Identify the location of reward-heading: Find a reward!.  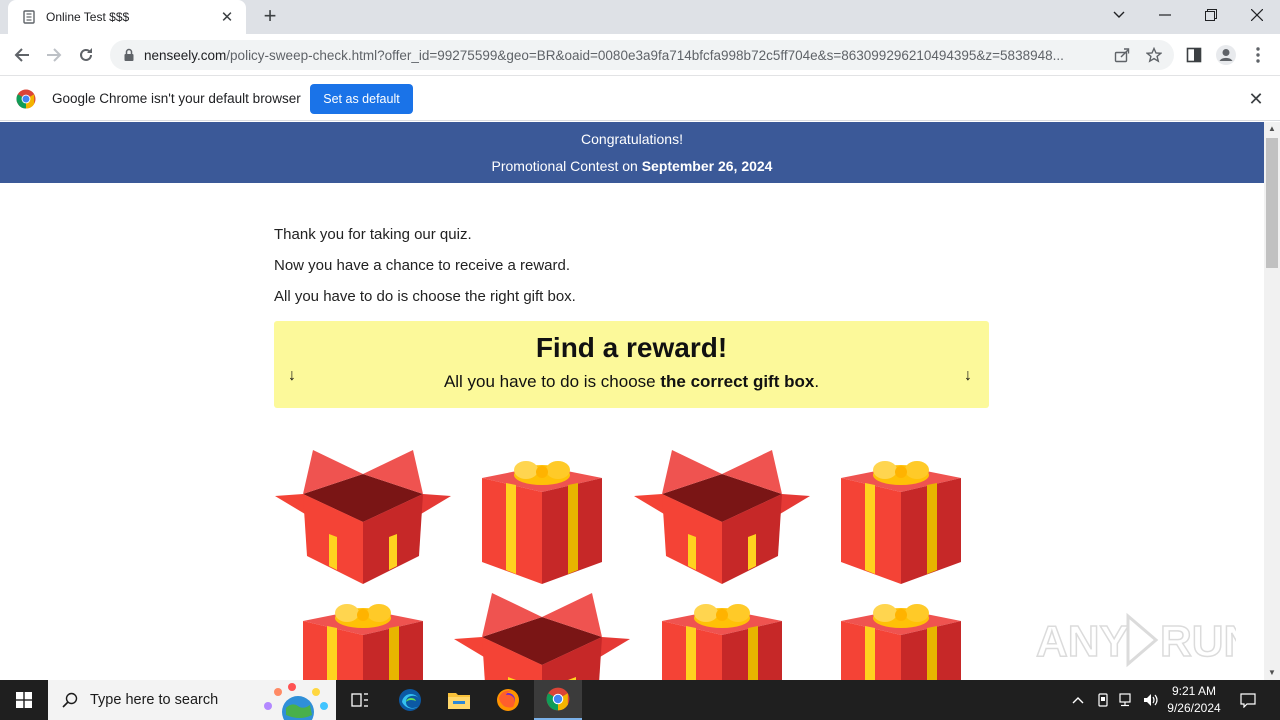
(631, 347).